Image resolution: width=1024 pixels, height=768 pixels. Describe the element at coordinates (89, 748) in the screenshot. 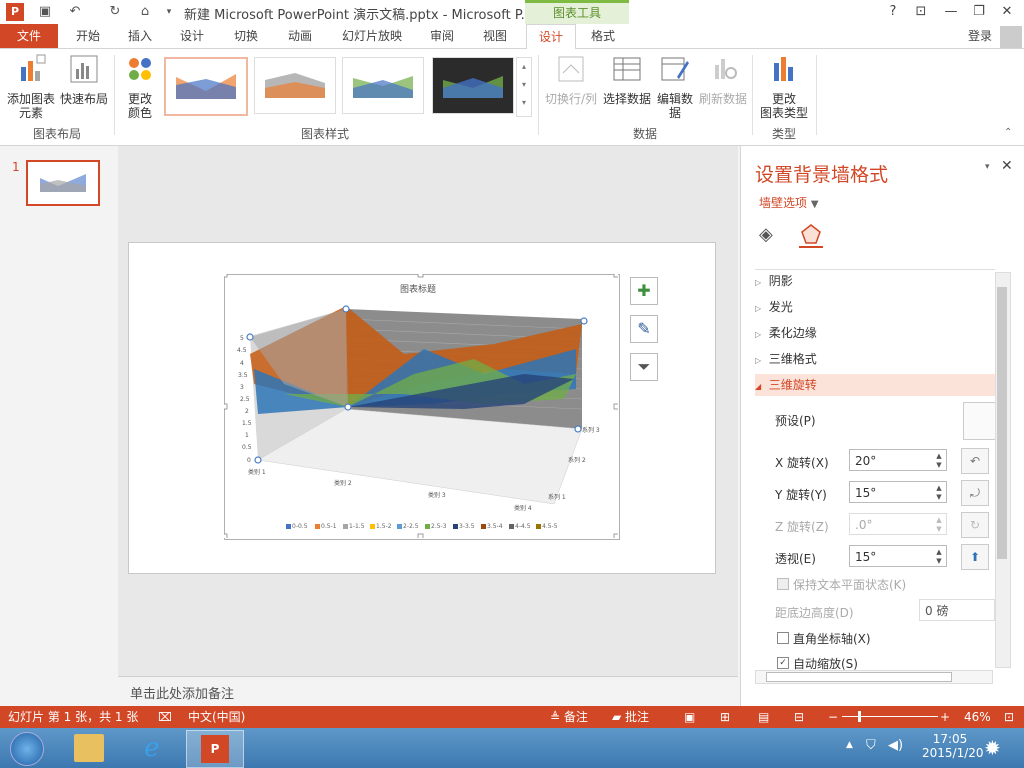

I see `file-explorer-icon` at that location.